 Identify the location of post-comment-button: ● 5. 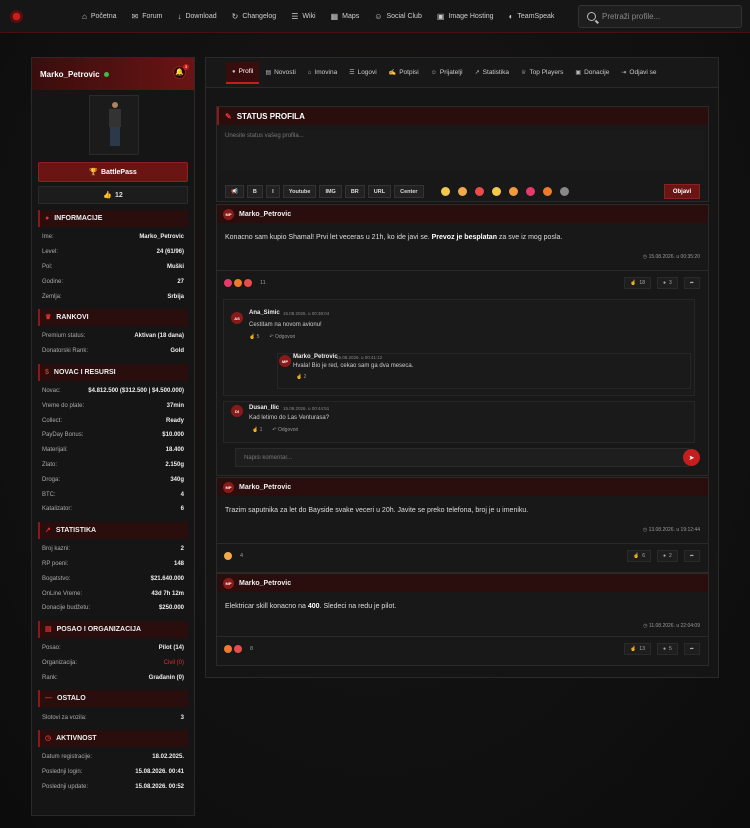
(667, 649).